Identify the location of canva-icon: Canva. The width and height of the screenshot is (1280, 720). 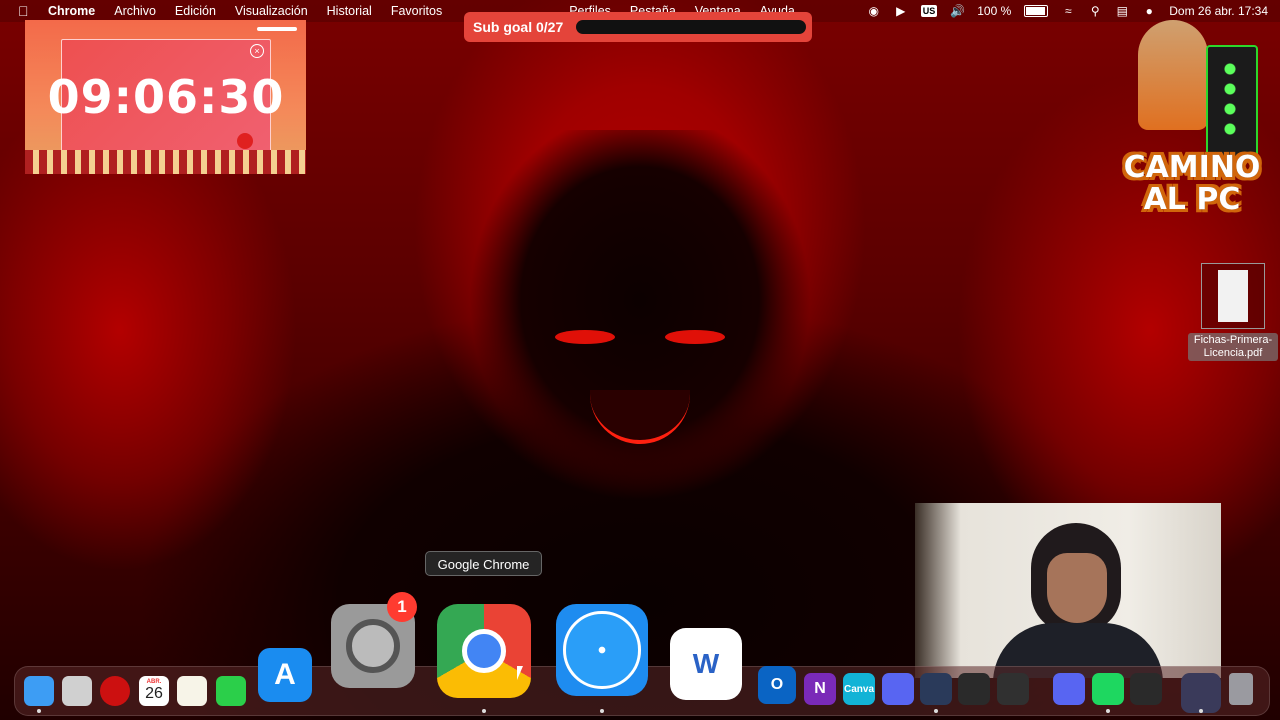
(859, 689).